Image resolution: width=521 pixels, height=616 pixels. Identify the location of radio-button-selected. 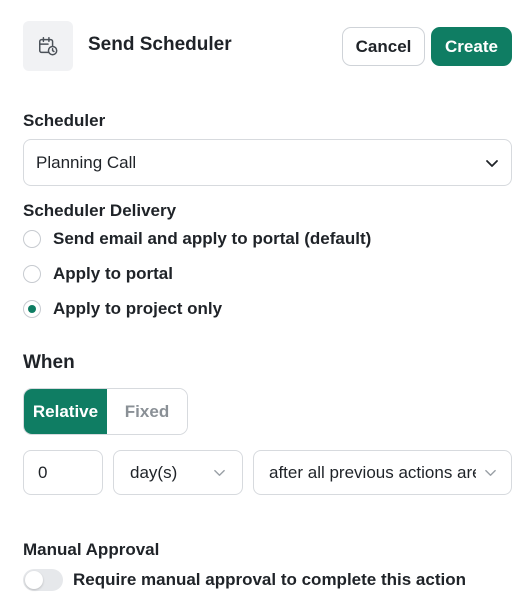
(32, 309).